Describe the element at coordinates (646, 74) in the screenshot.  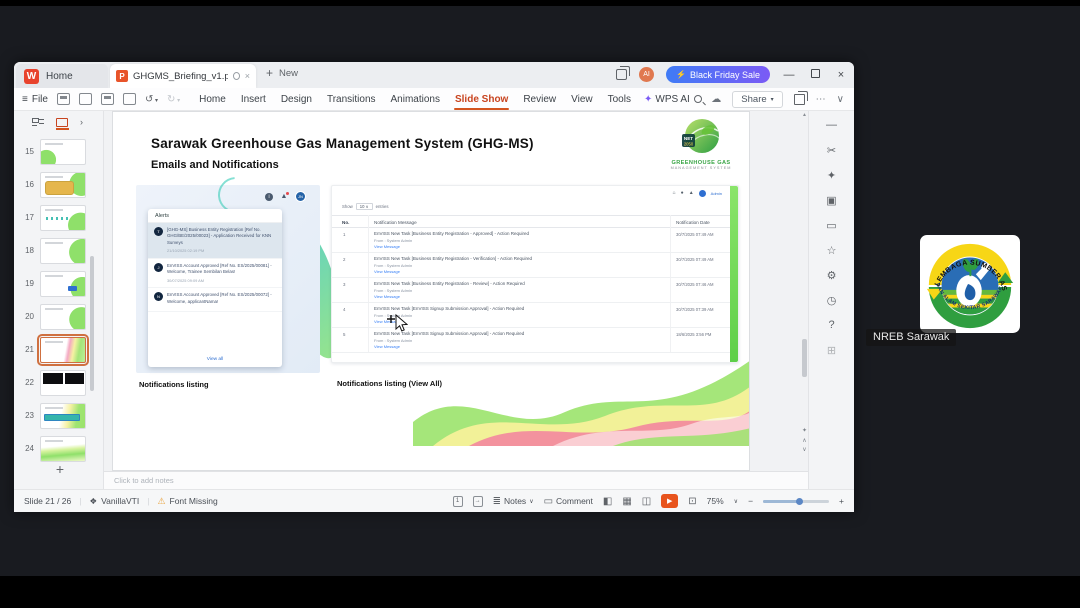
I see `account-avatar: AI` at that location.